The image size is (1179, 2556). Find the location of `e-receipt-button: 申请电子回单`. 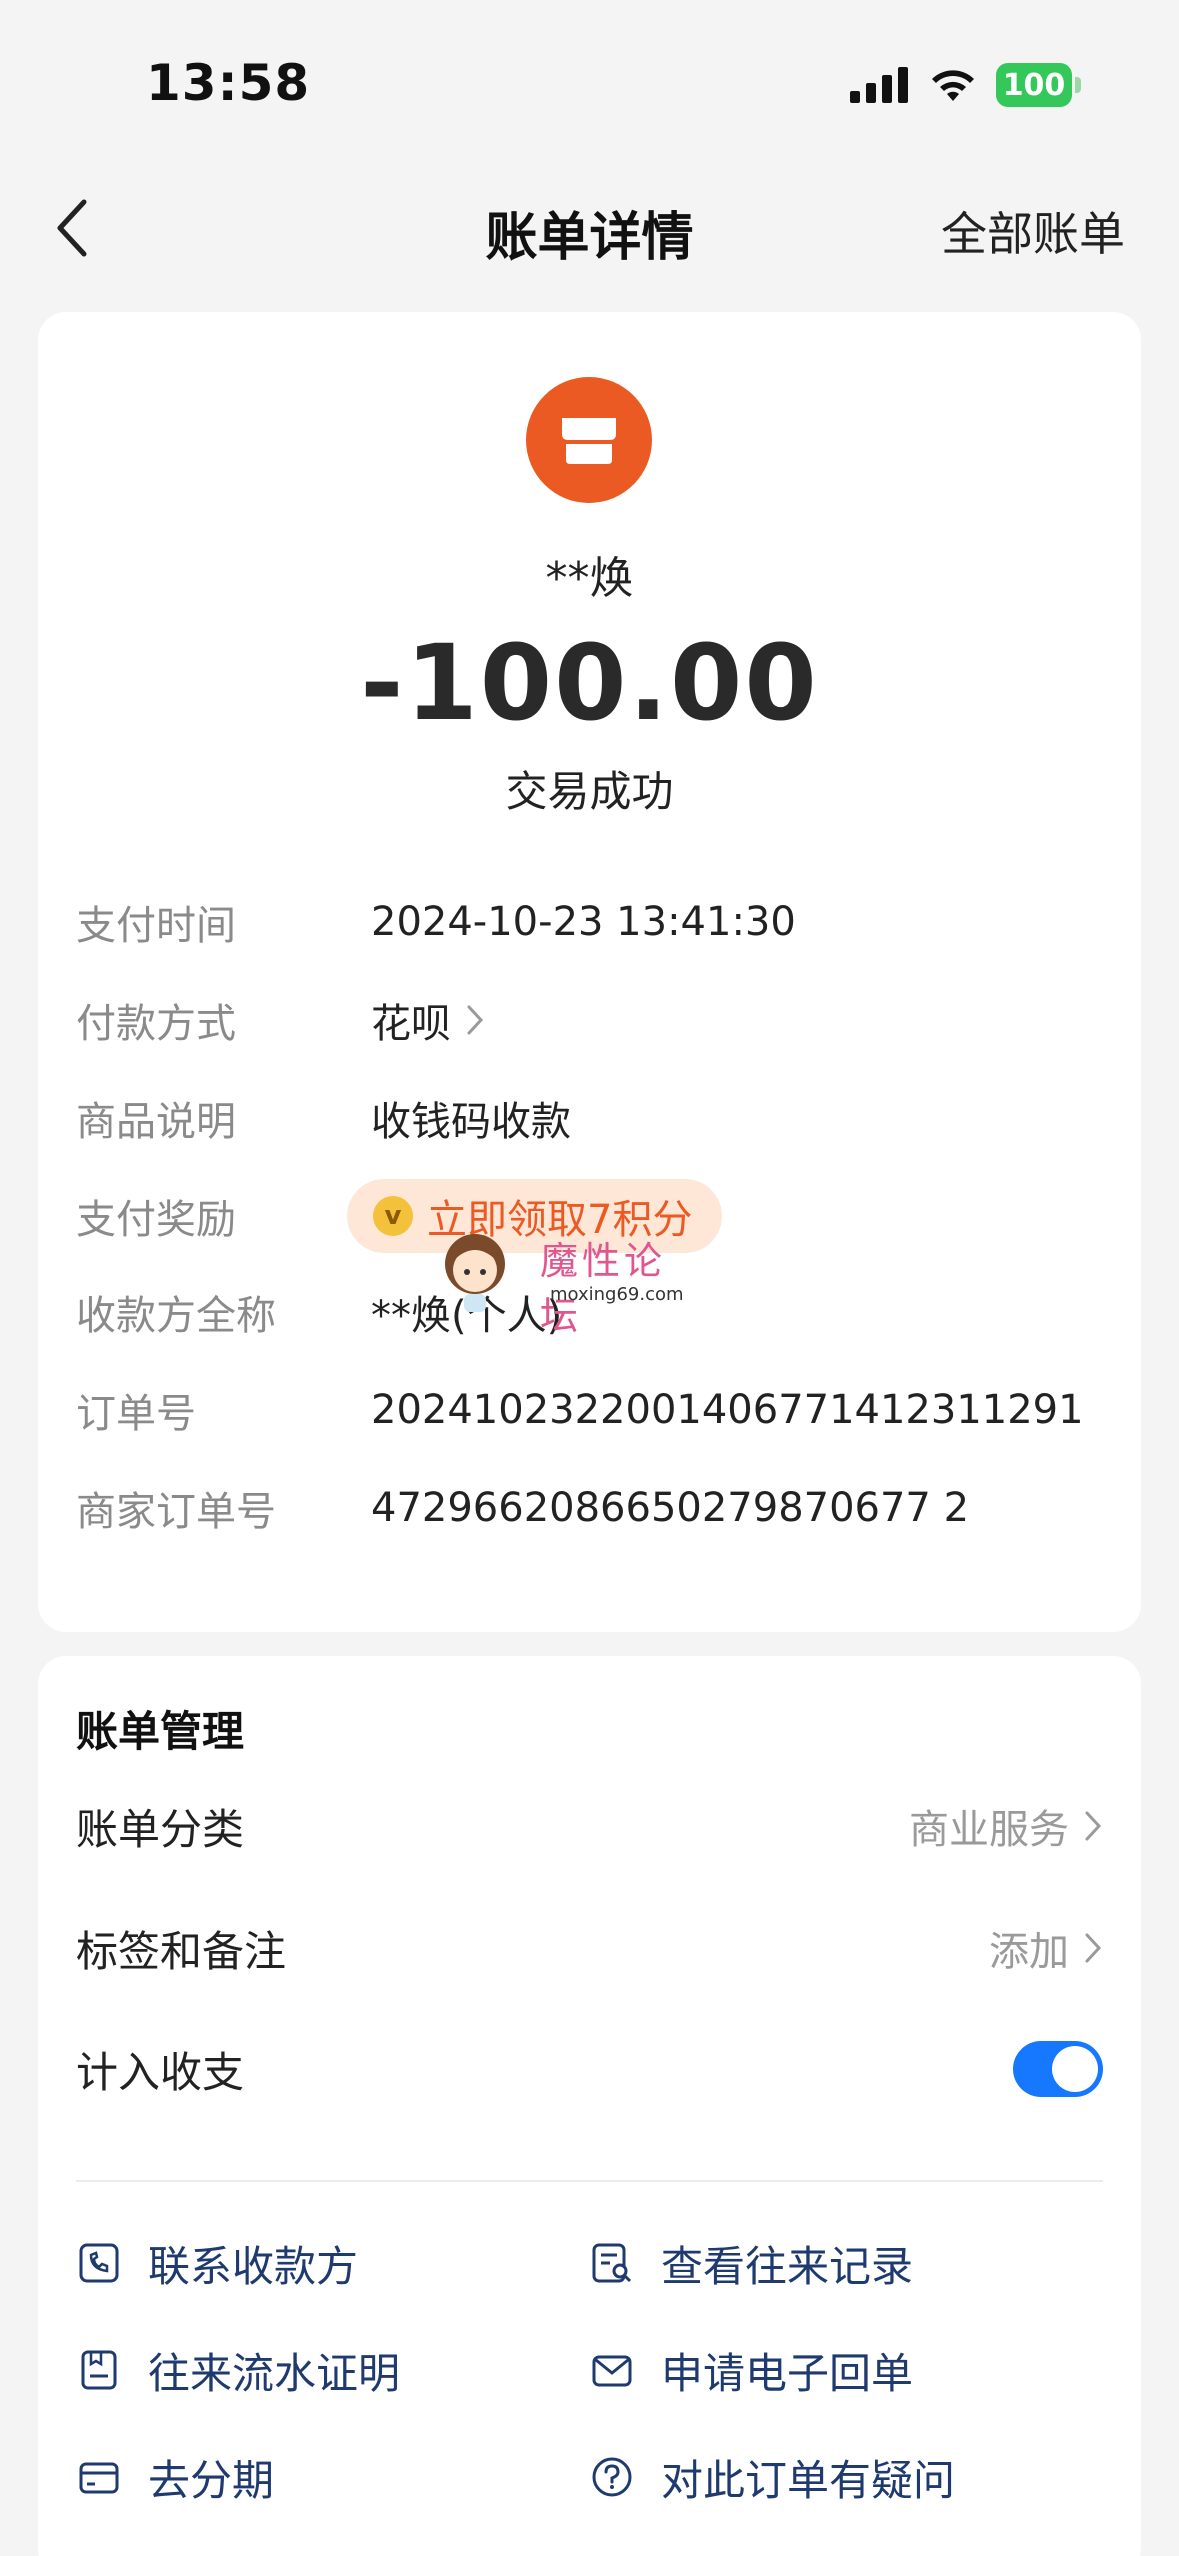

e-receipt-button: 申请电子回单 is located at coordinates (751, 2370).